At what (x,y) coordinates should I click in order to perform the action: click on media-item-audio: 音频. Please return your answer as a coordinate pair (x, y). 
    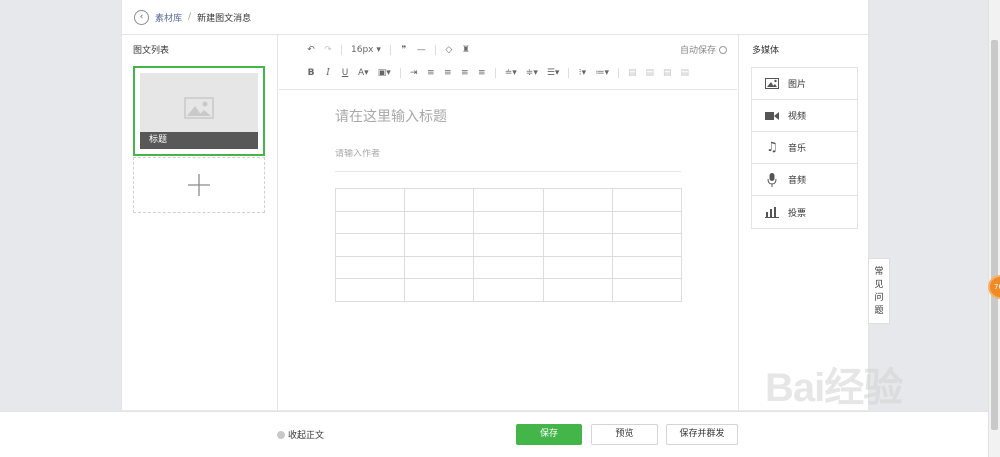
    Looking at the image, I should click on (804, 180).